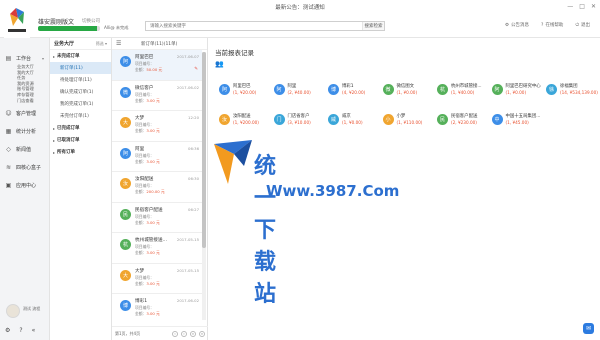 This screenshot has height=340, width=600. What do you see at coordinates (552, 25) in the screenshot?
I see `help-button: ? 在线帮助` at bounding box center [552, 25].